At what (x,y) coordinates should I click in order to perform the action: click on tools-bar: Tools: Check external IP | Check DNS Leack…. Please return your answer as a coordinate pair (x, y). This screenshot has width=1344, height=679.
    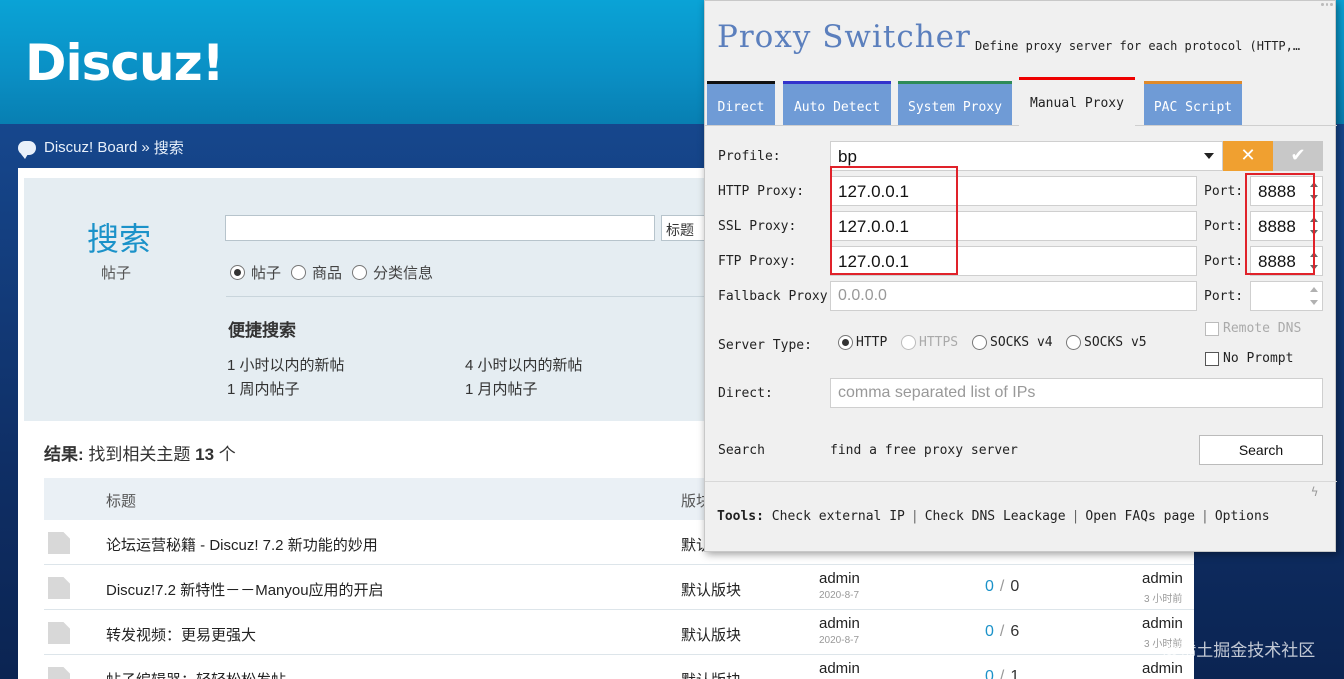
    Looking at the image, I should click on (993, 516).